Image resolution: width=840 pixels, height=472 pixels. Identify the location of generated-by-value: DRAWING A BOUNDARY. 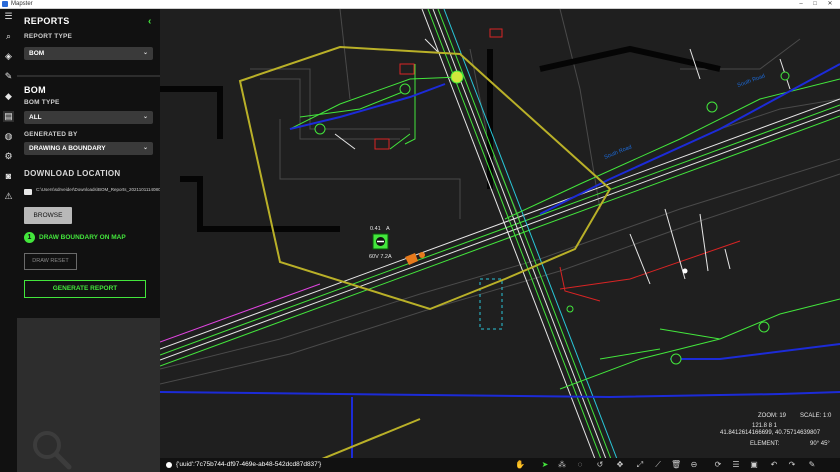
(67, 148).